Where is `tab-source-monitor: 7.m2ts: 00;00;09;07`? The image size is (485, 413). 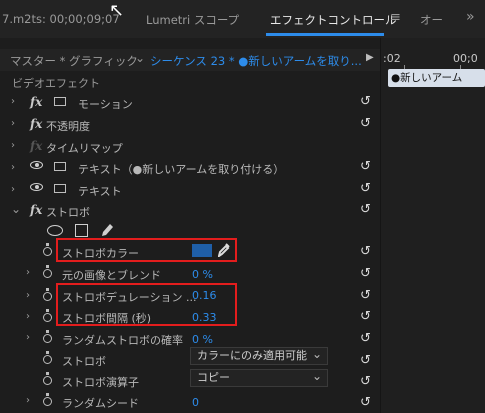 tab-source-monitor: 7.m2ts: 00;00;09;07 is located at coordinates (61, 19).